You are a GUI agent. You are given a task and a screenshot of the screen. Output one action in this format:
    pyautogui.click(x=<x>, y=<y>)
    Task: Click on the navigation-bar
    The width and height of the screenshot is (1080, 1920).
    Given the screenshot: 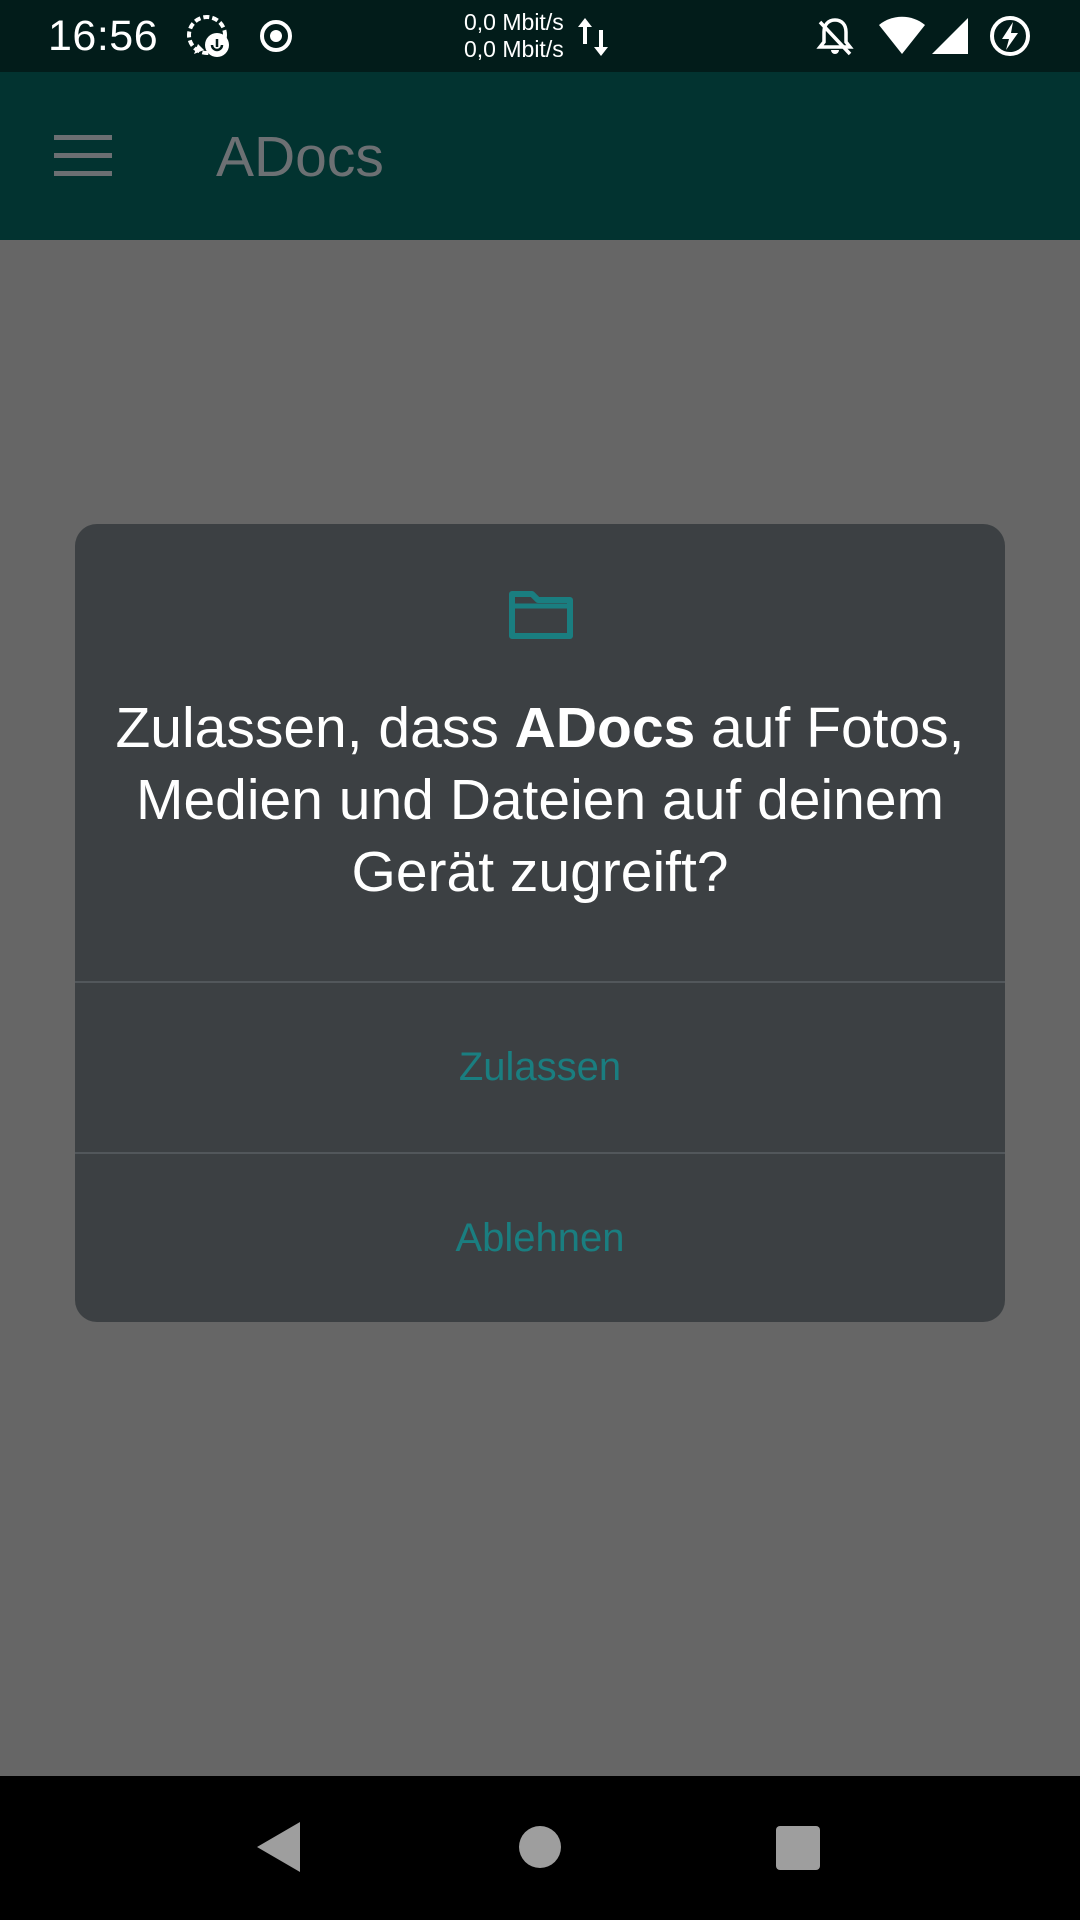 What is the action you would take?
    pyautogui.click(x=540, y=1848)
    